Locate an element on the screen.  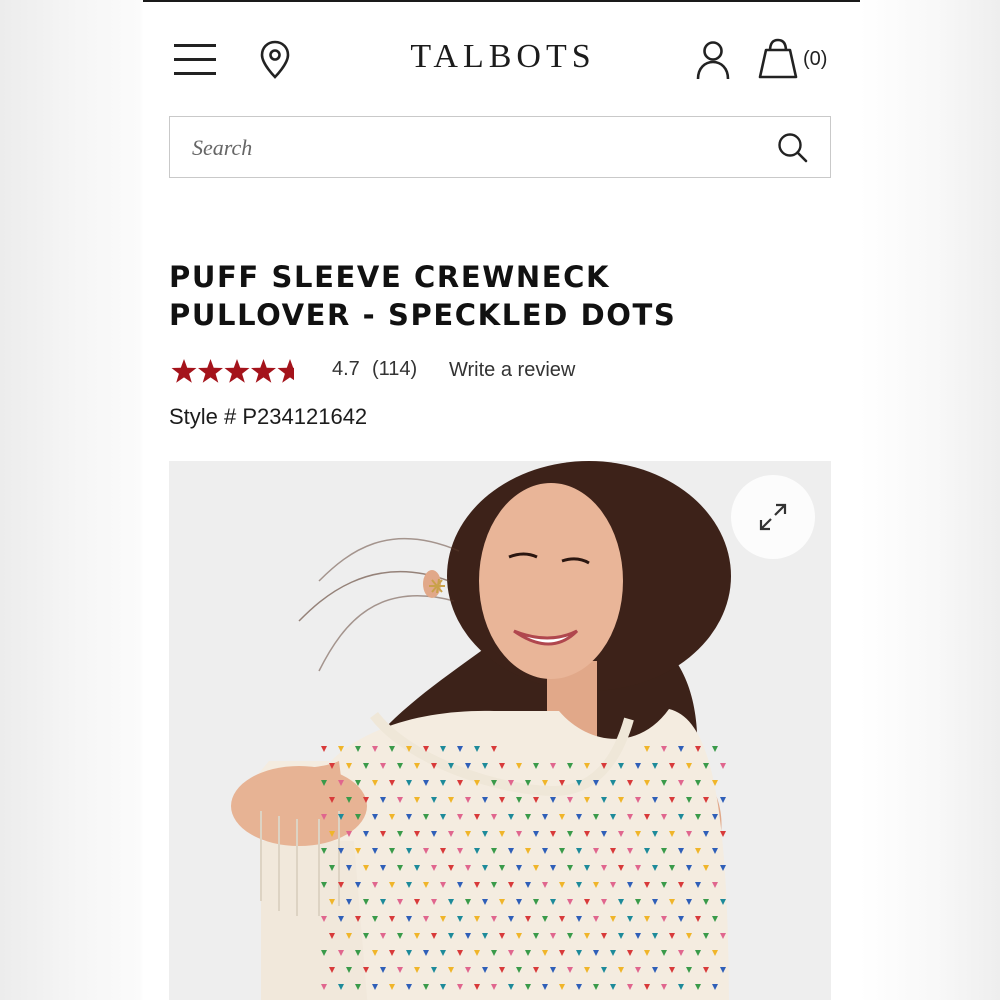
product-title-line1: PUFF SLEEVE CREWNECK is located at coordinates (390, 277).